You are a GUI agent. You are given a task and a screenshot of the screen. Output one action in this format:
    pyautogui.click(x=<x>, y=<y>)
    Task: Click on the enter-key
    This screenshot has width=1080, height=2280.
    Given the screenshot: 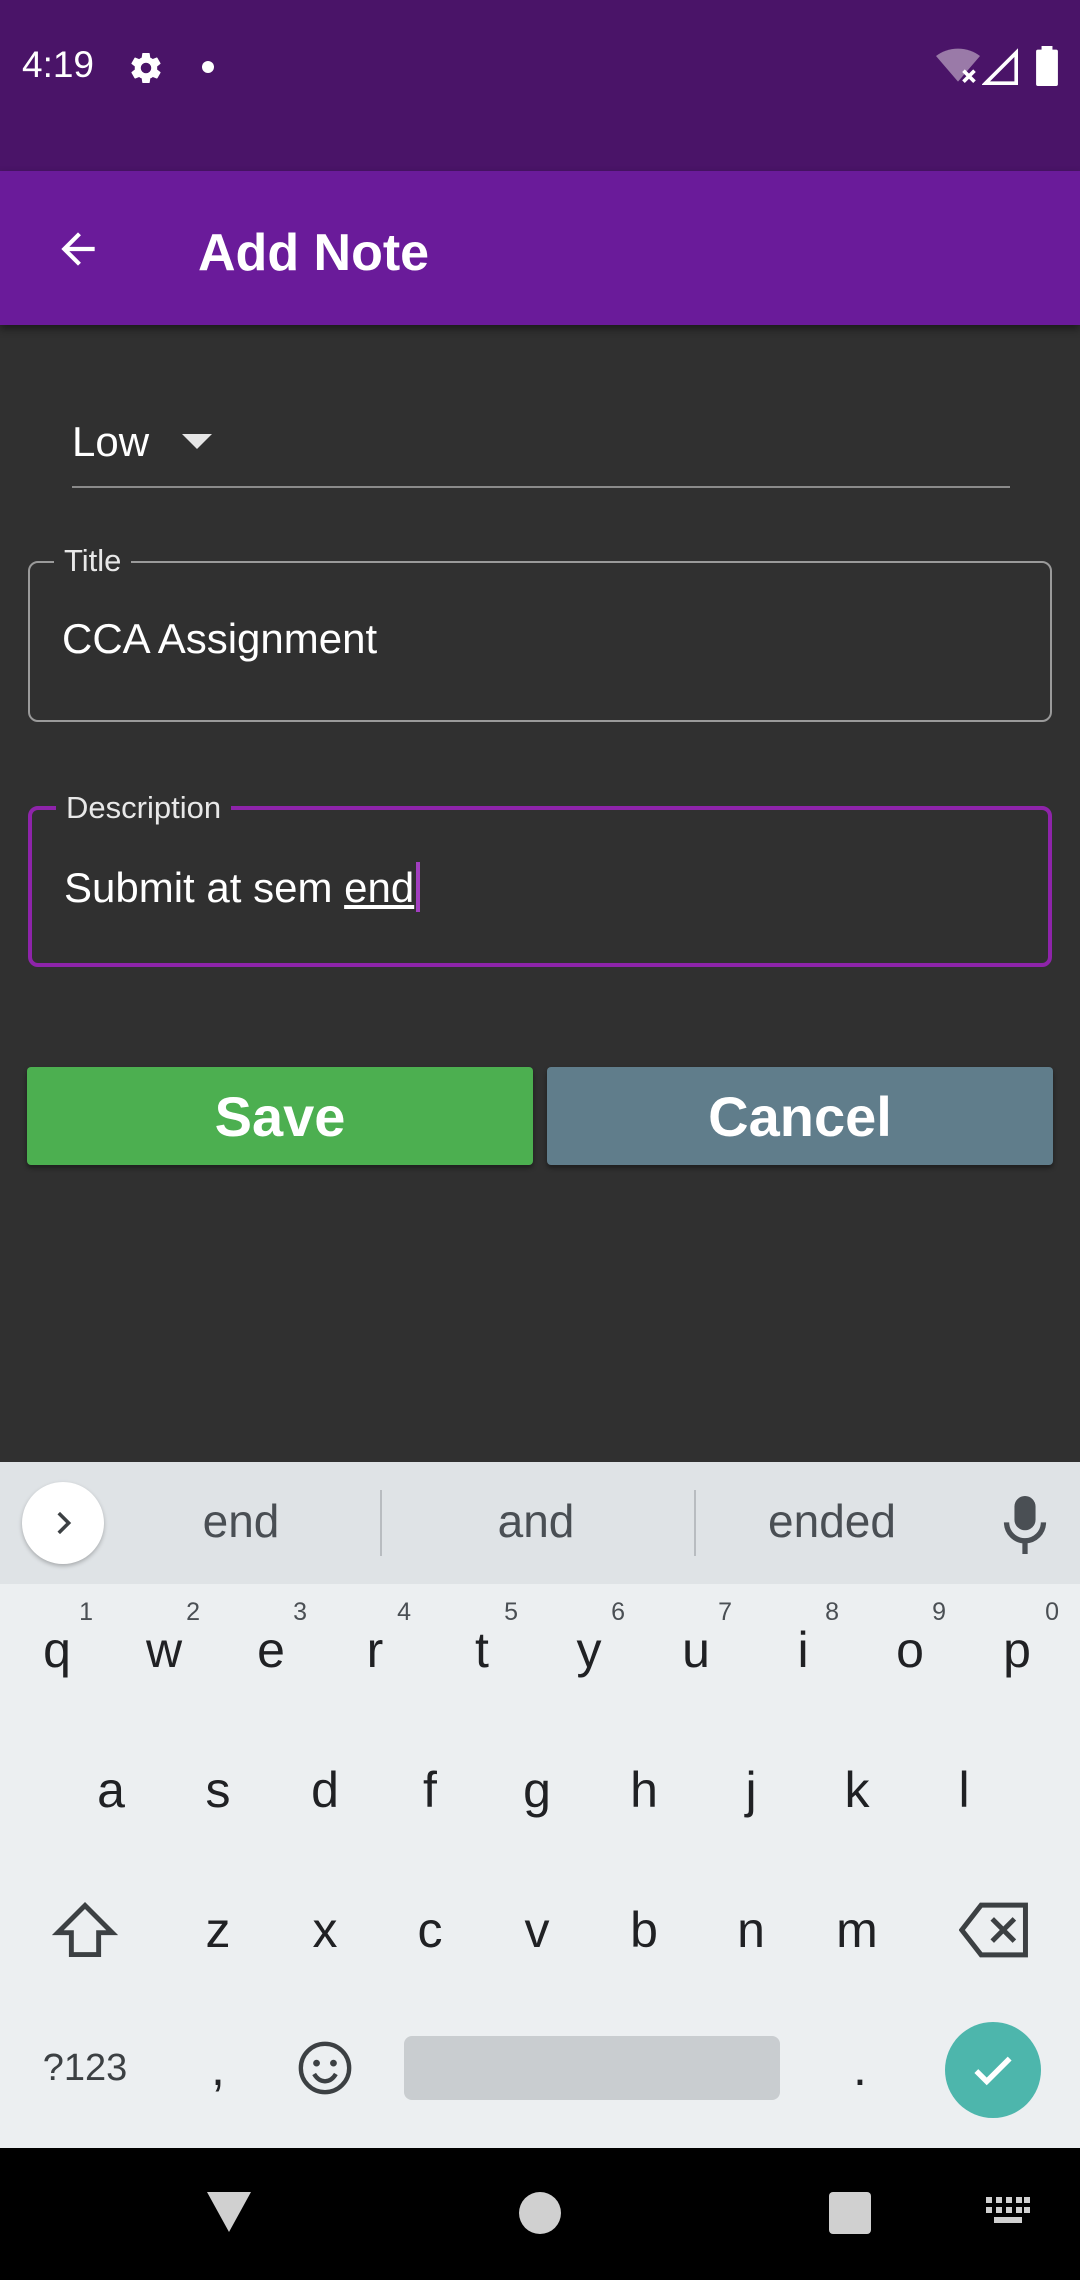 What is the action you would take?
    pyautogui.click(x=993, y=2070)
    